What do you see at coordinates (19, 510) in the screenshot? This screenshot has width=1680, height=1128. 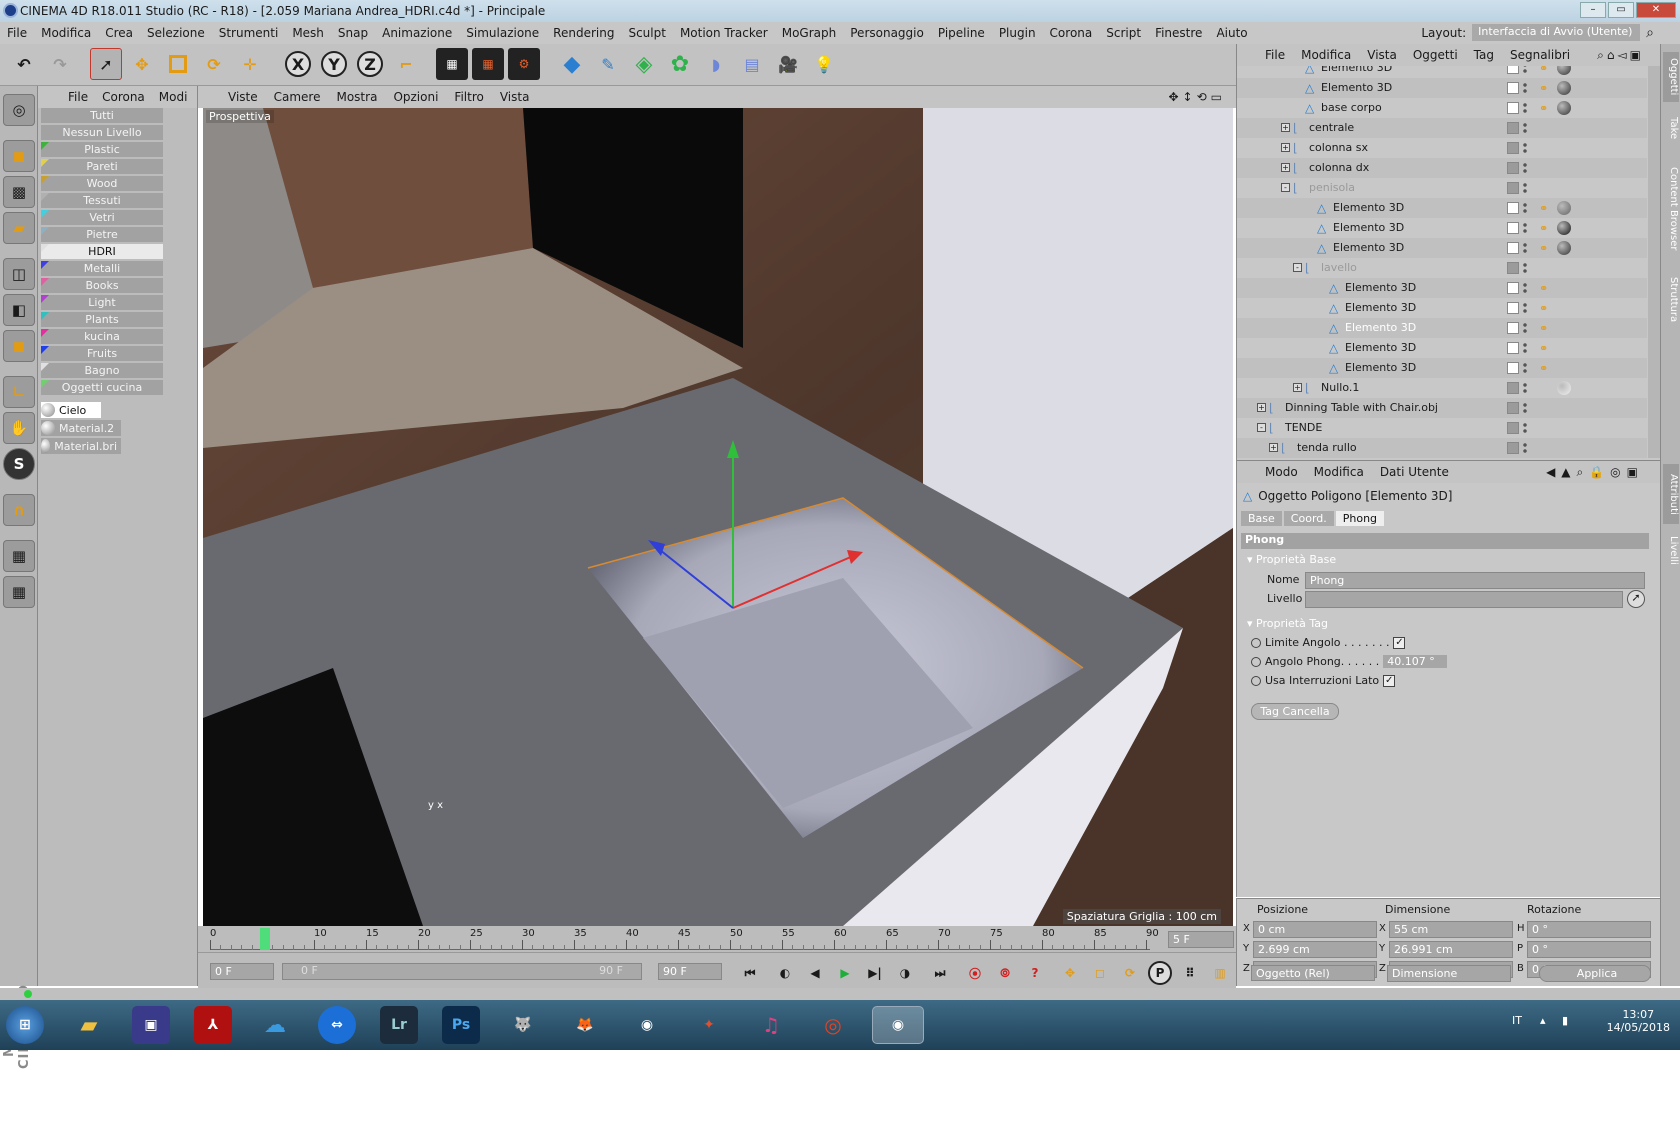 I see `magnet-icon: ∩` at bounding box center [19, 510].